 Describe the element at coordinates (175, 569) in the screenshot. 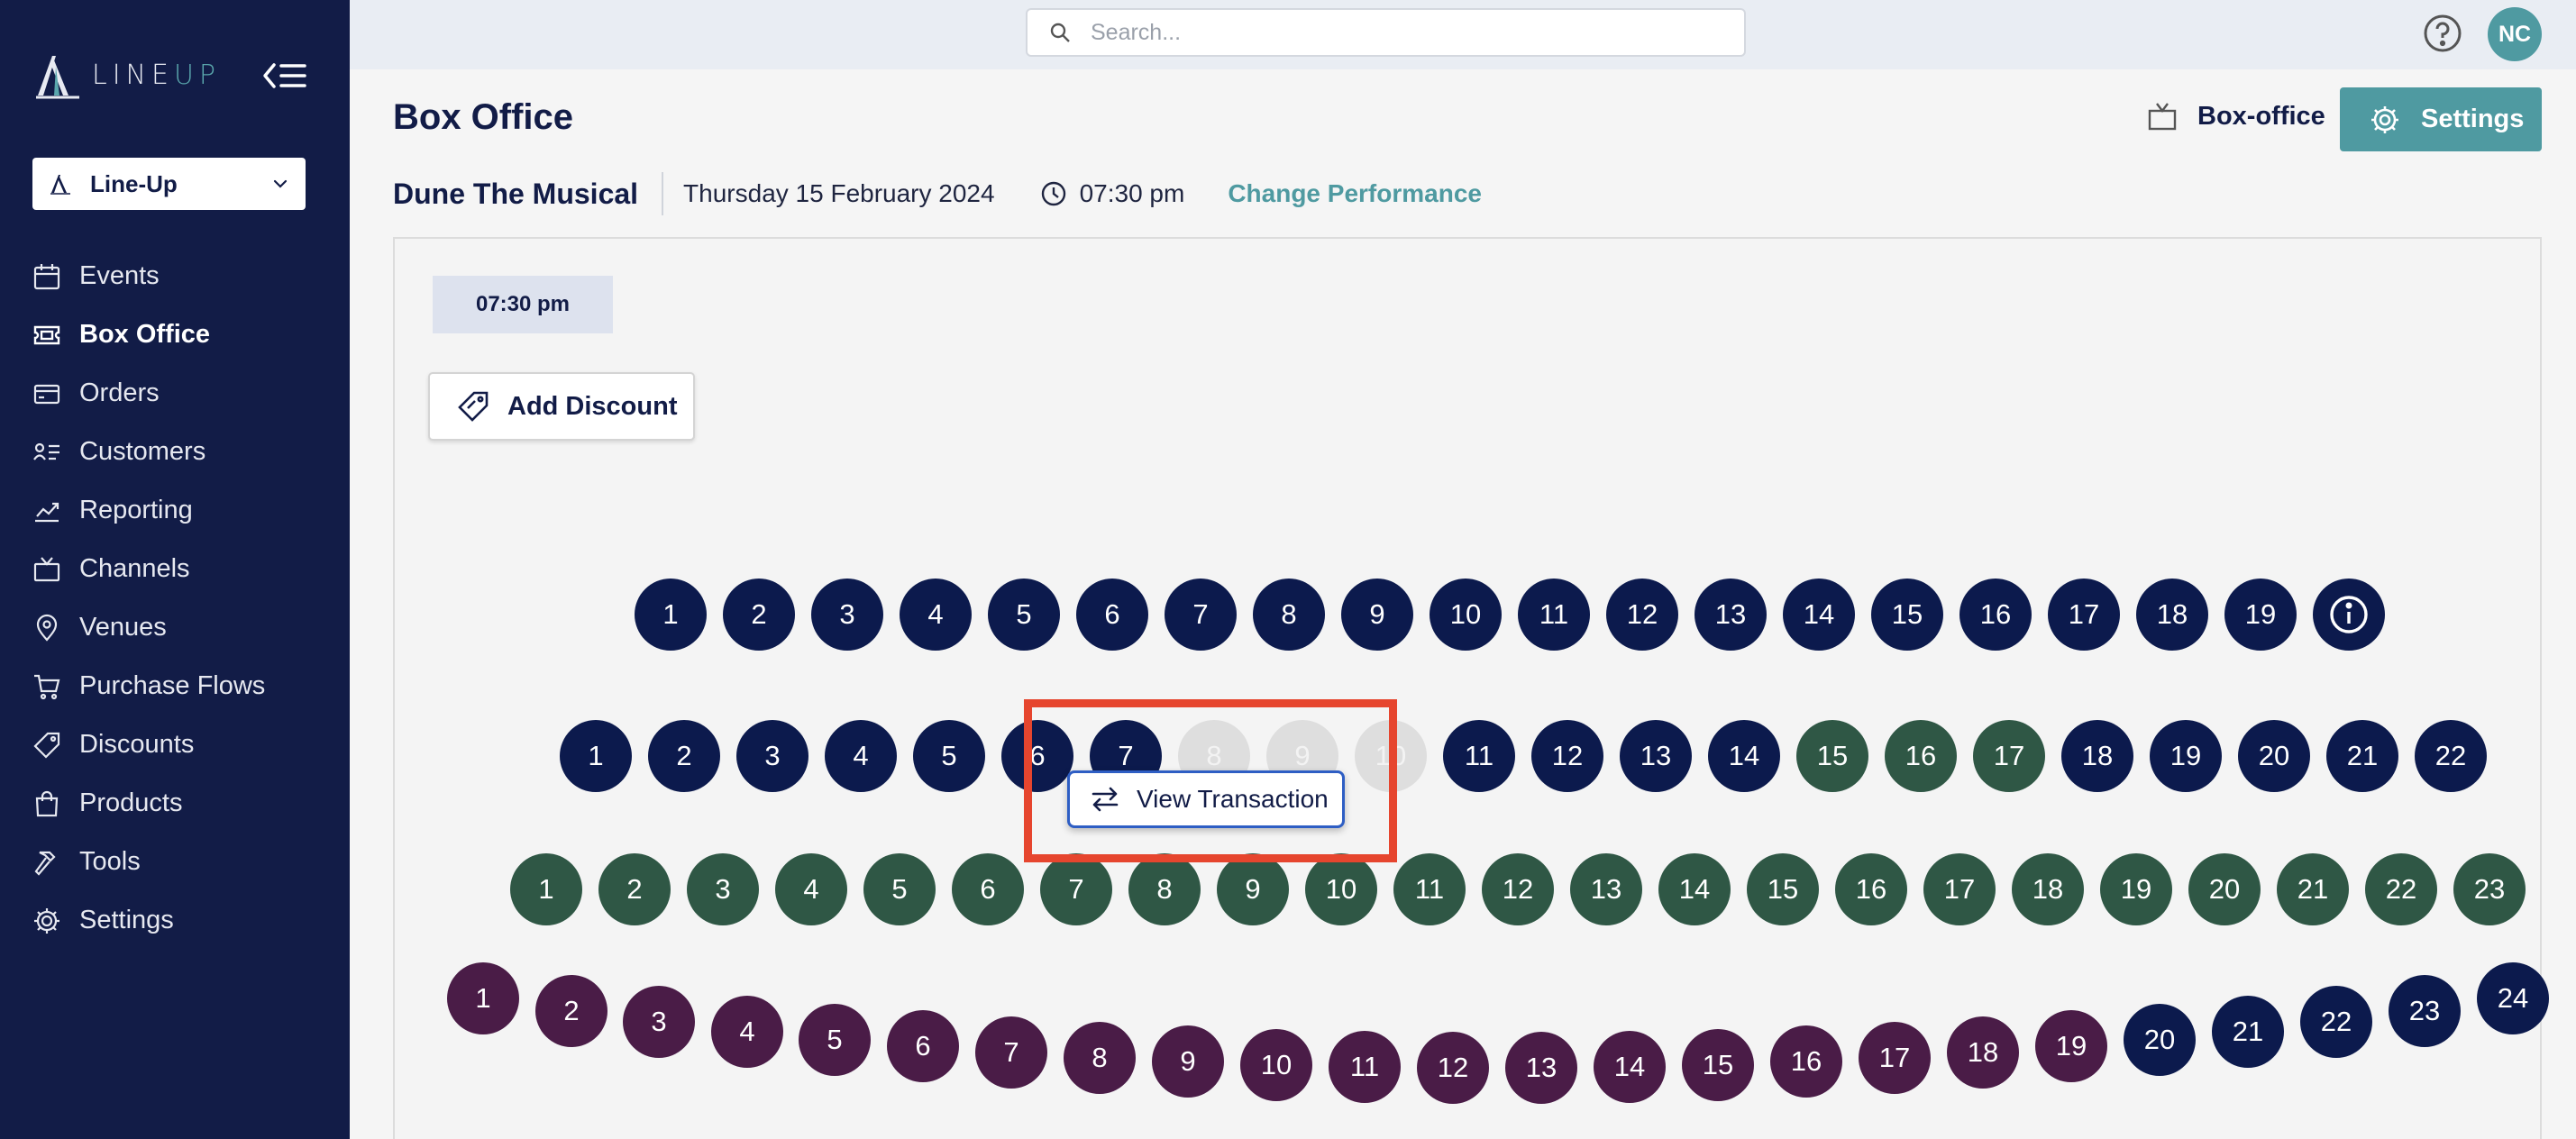

I see `sidebar-item-channels: Channels` at that location.